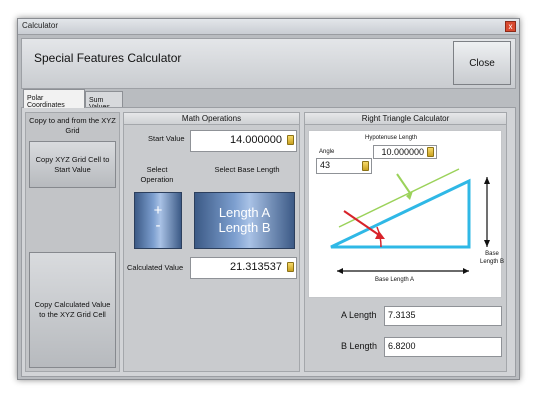  Describe the element at coordinates (344, 166) in the screenshot. I see `angle-field: 43` at that location.